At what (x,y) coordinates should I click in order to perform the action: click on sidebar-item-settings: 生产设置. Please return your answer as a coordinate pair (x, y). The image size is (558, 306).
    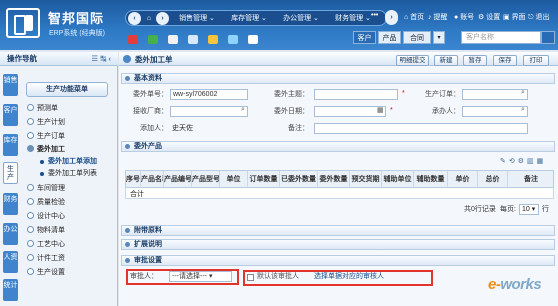
    Looking at the image, I should click on (46, 273).